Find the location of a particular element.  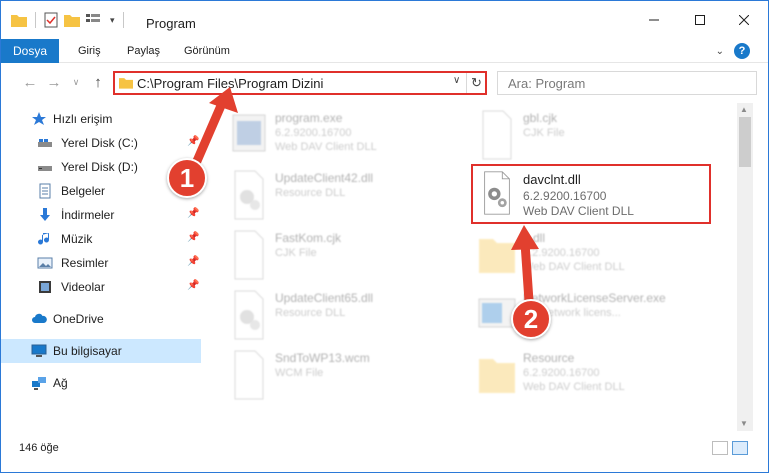

file-name: program.exe is located at coordinates (309, 118).